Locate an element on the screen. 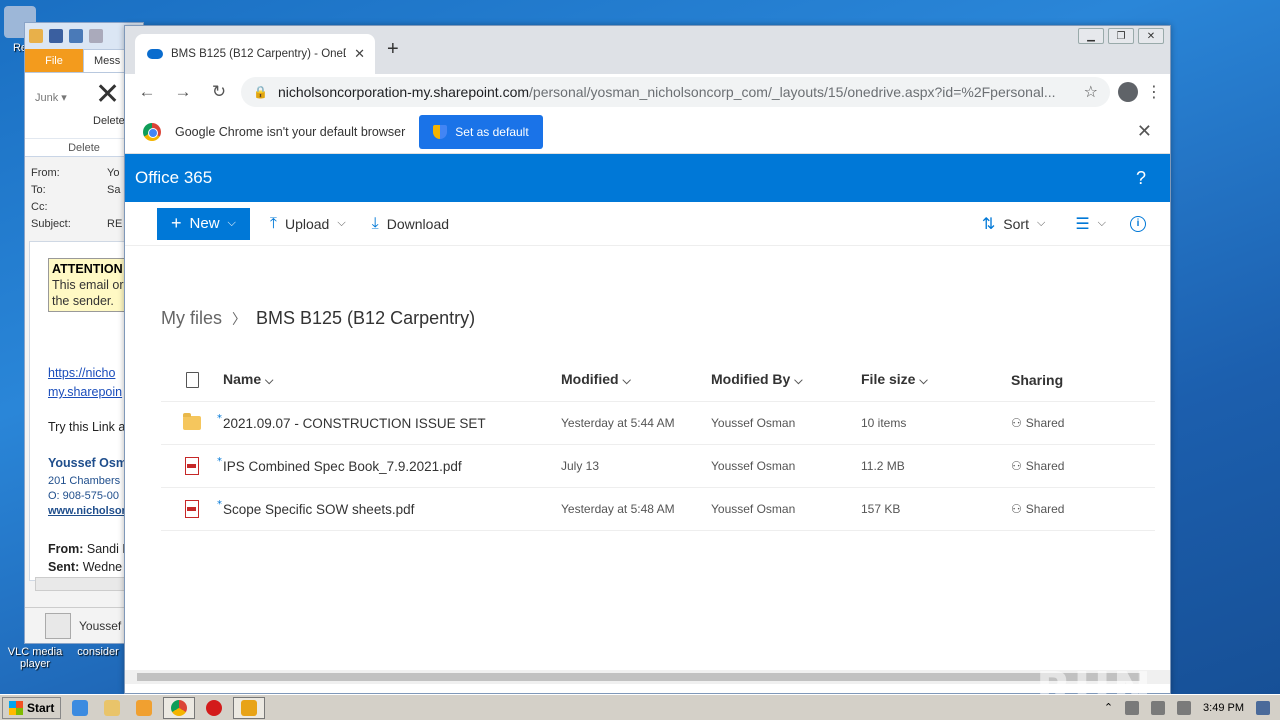 This screenshot has width=1280, height=720. outlook-icon is located at coordinates (249, 707).